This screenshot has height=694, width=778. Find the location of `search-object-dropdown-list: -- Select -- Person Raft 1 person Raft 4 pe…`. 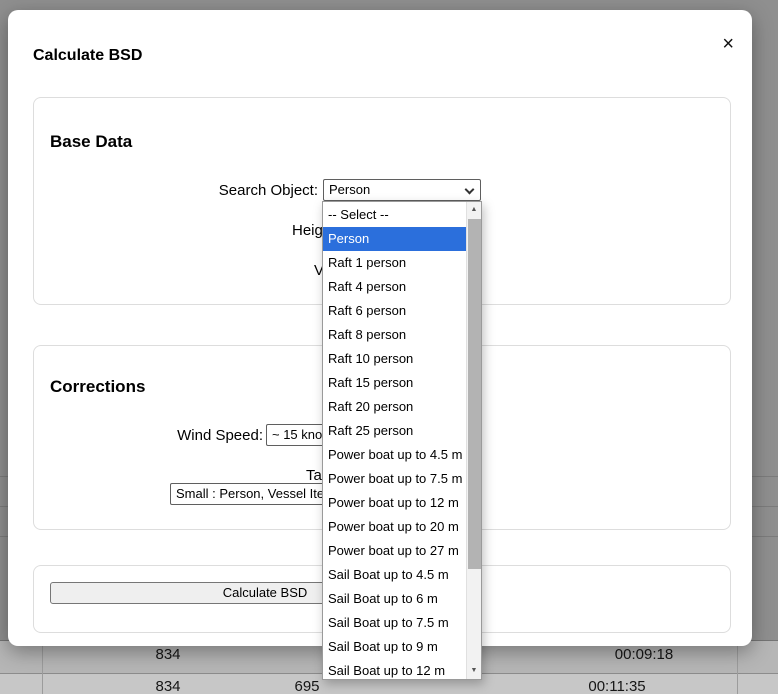

search-object-dropdown-list: -- Select -- Person Raft 1 person Raft 4 pe… is located at coordinates (402, 440).